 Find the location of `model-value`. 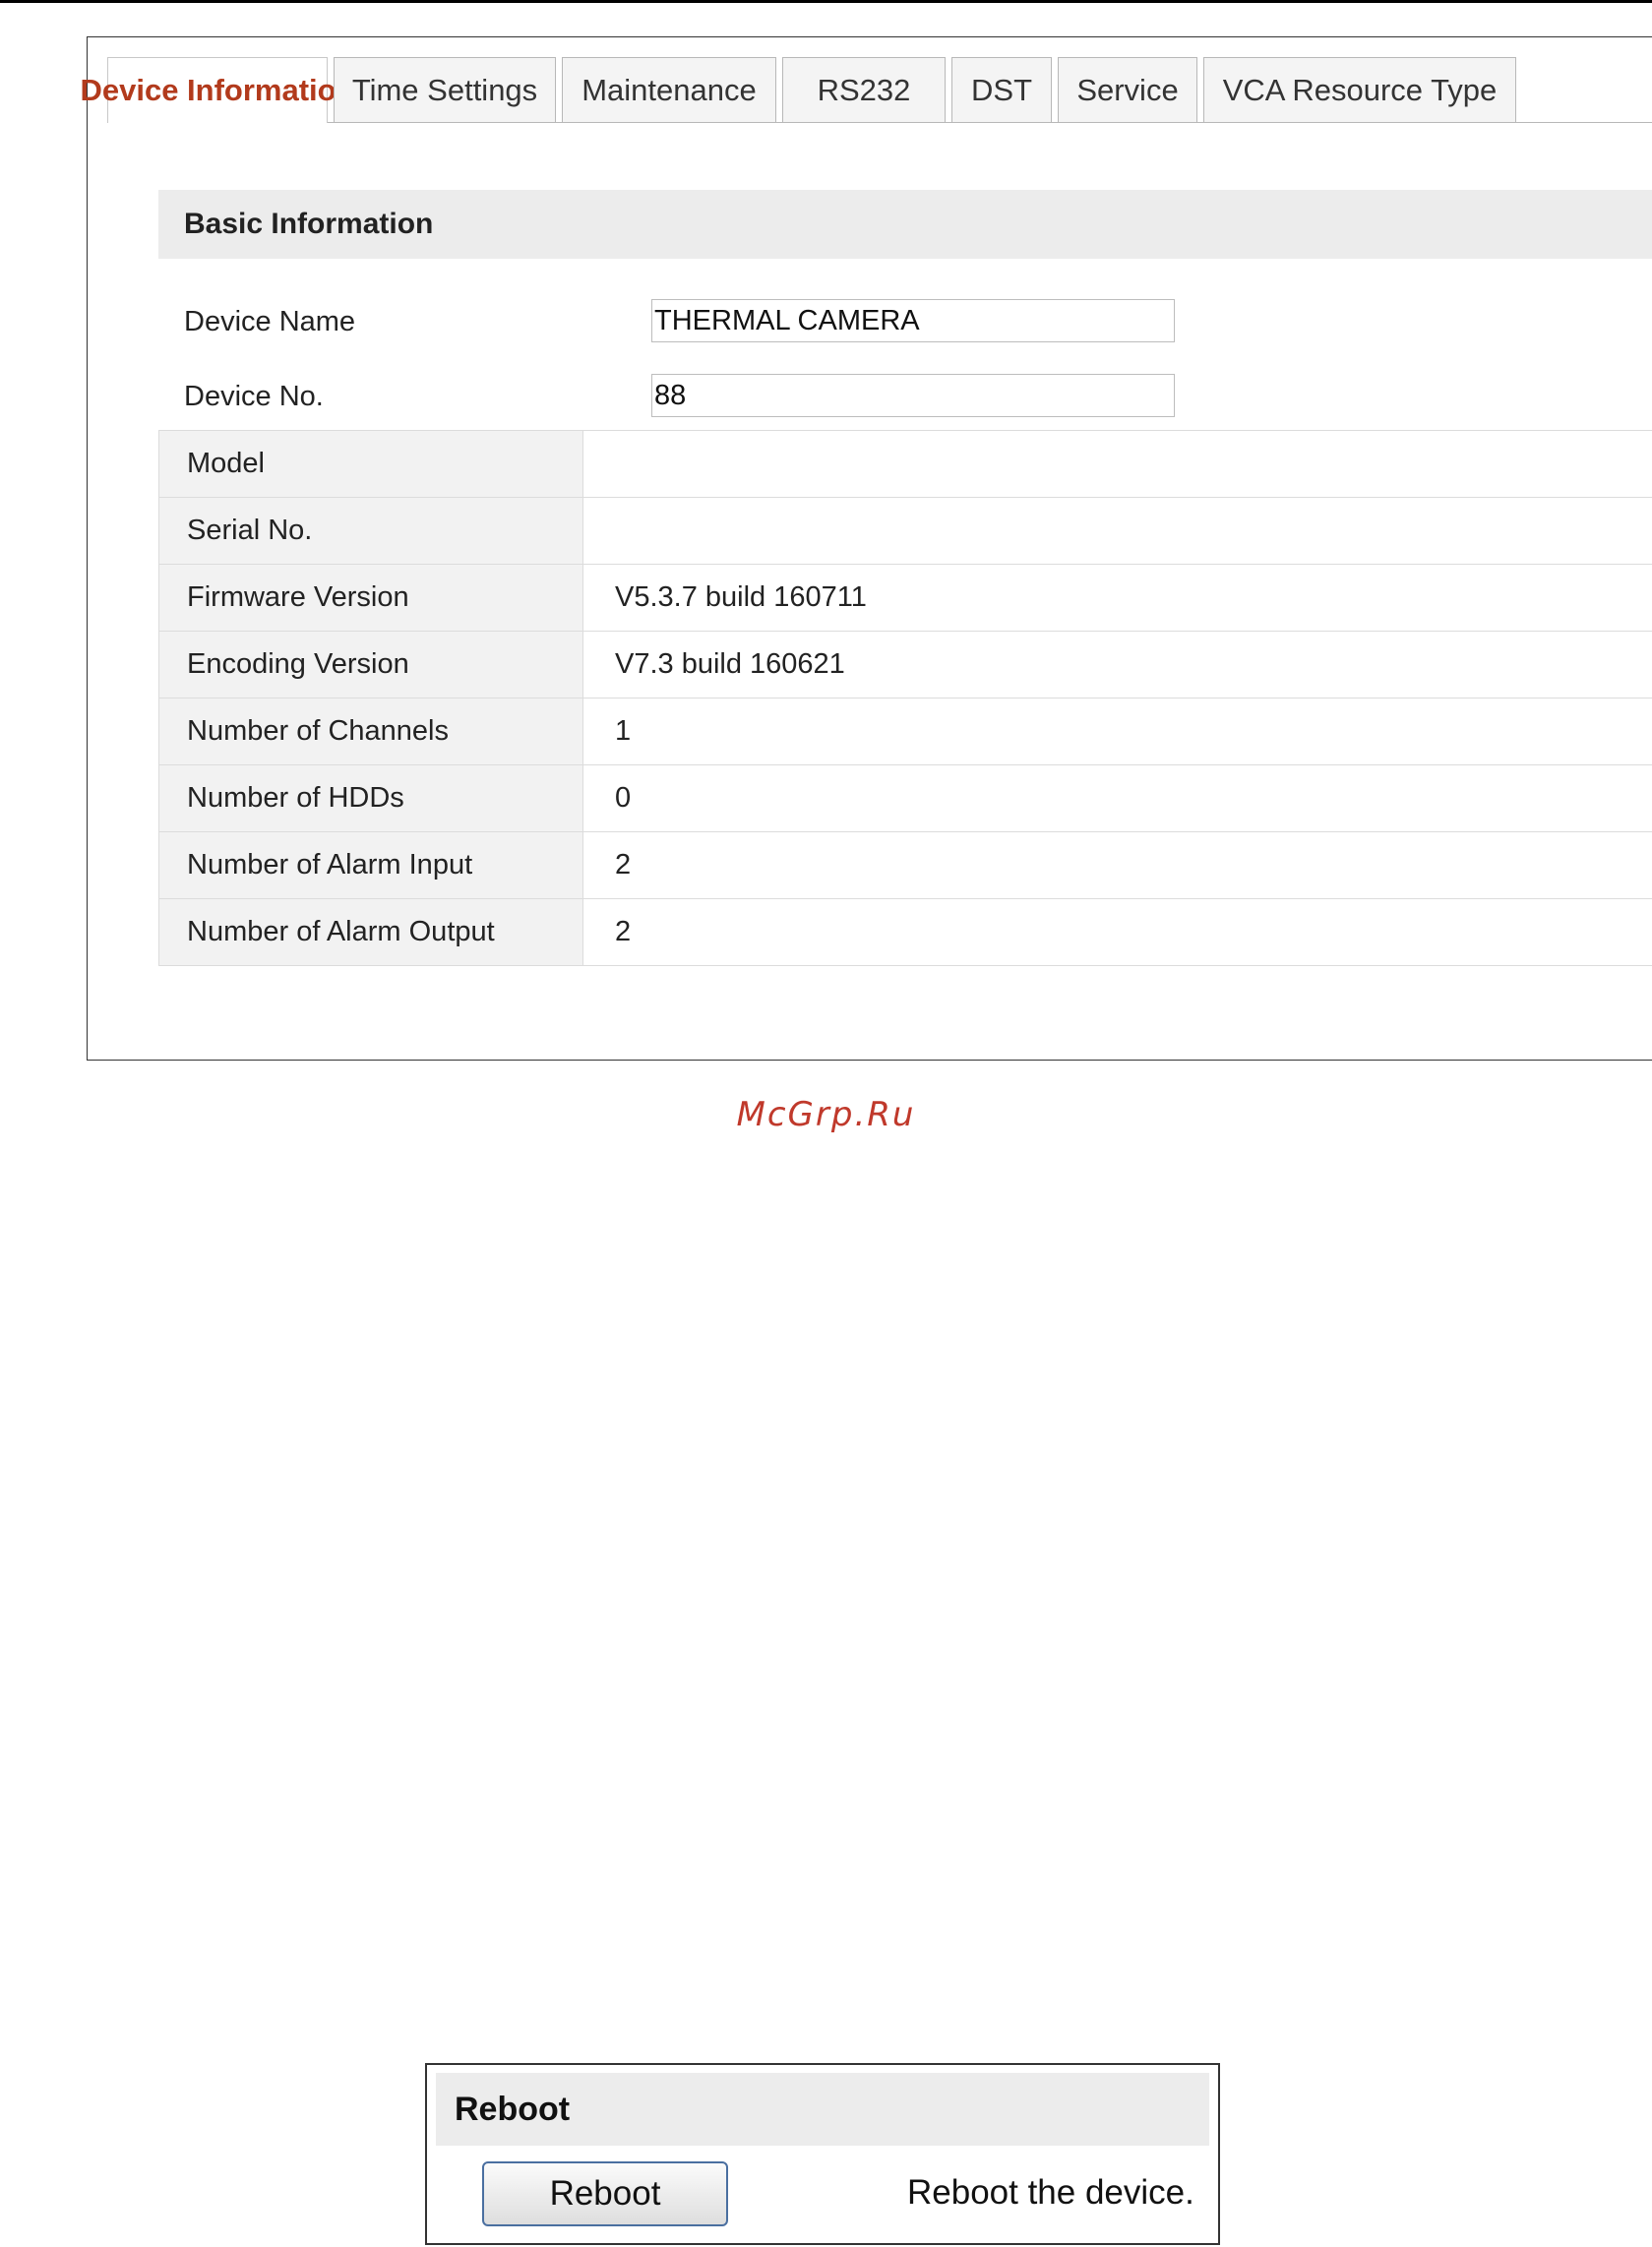

model-value is located at coordinates (1117, 464).